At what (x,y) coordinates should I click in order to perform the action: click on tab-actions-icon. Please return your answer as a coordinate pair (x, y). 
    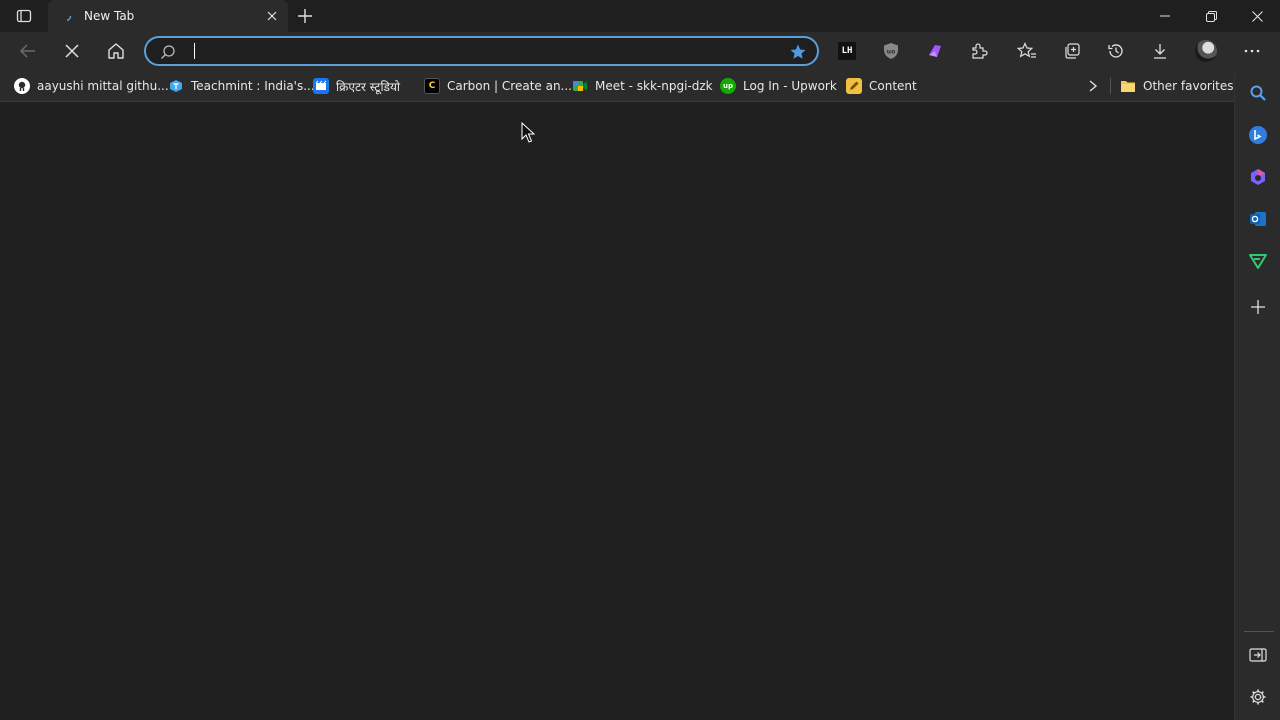
    Looking at the image, I should click on (24, 16).